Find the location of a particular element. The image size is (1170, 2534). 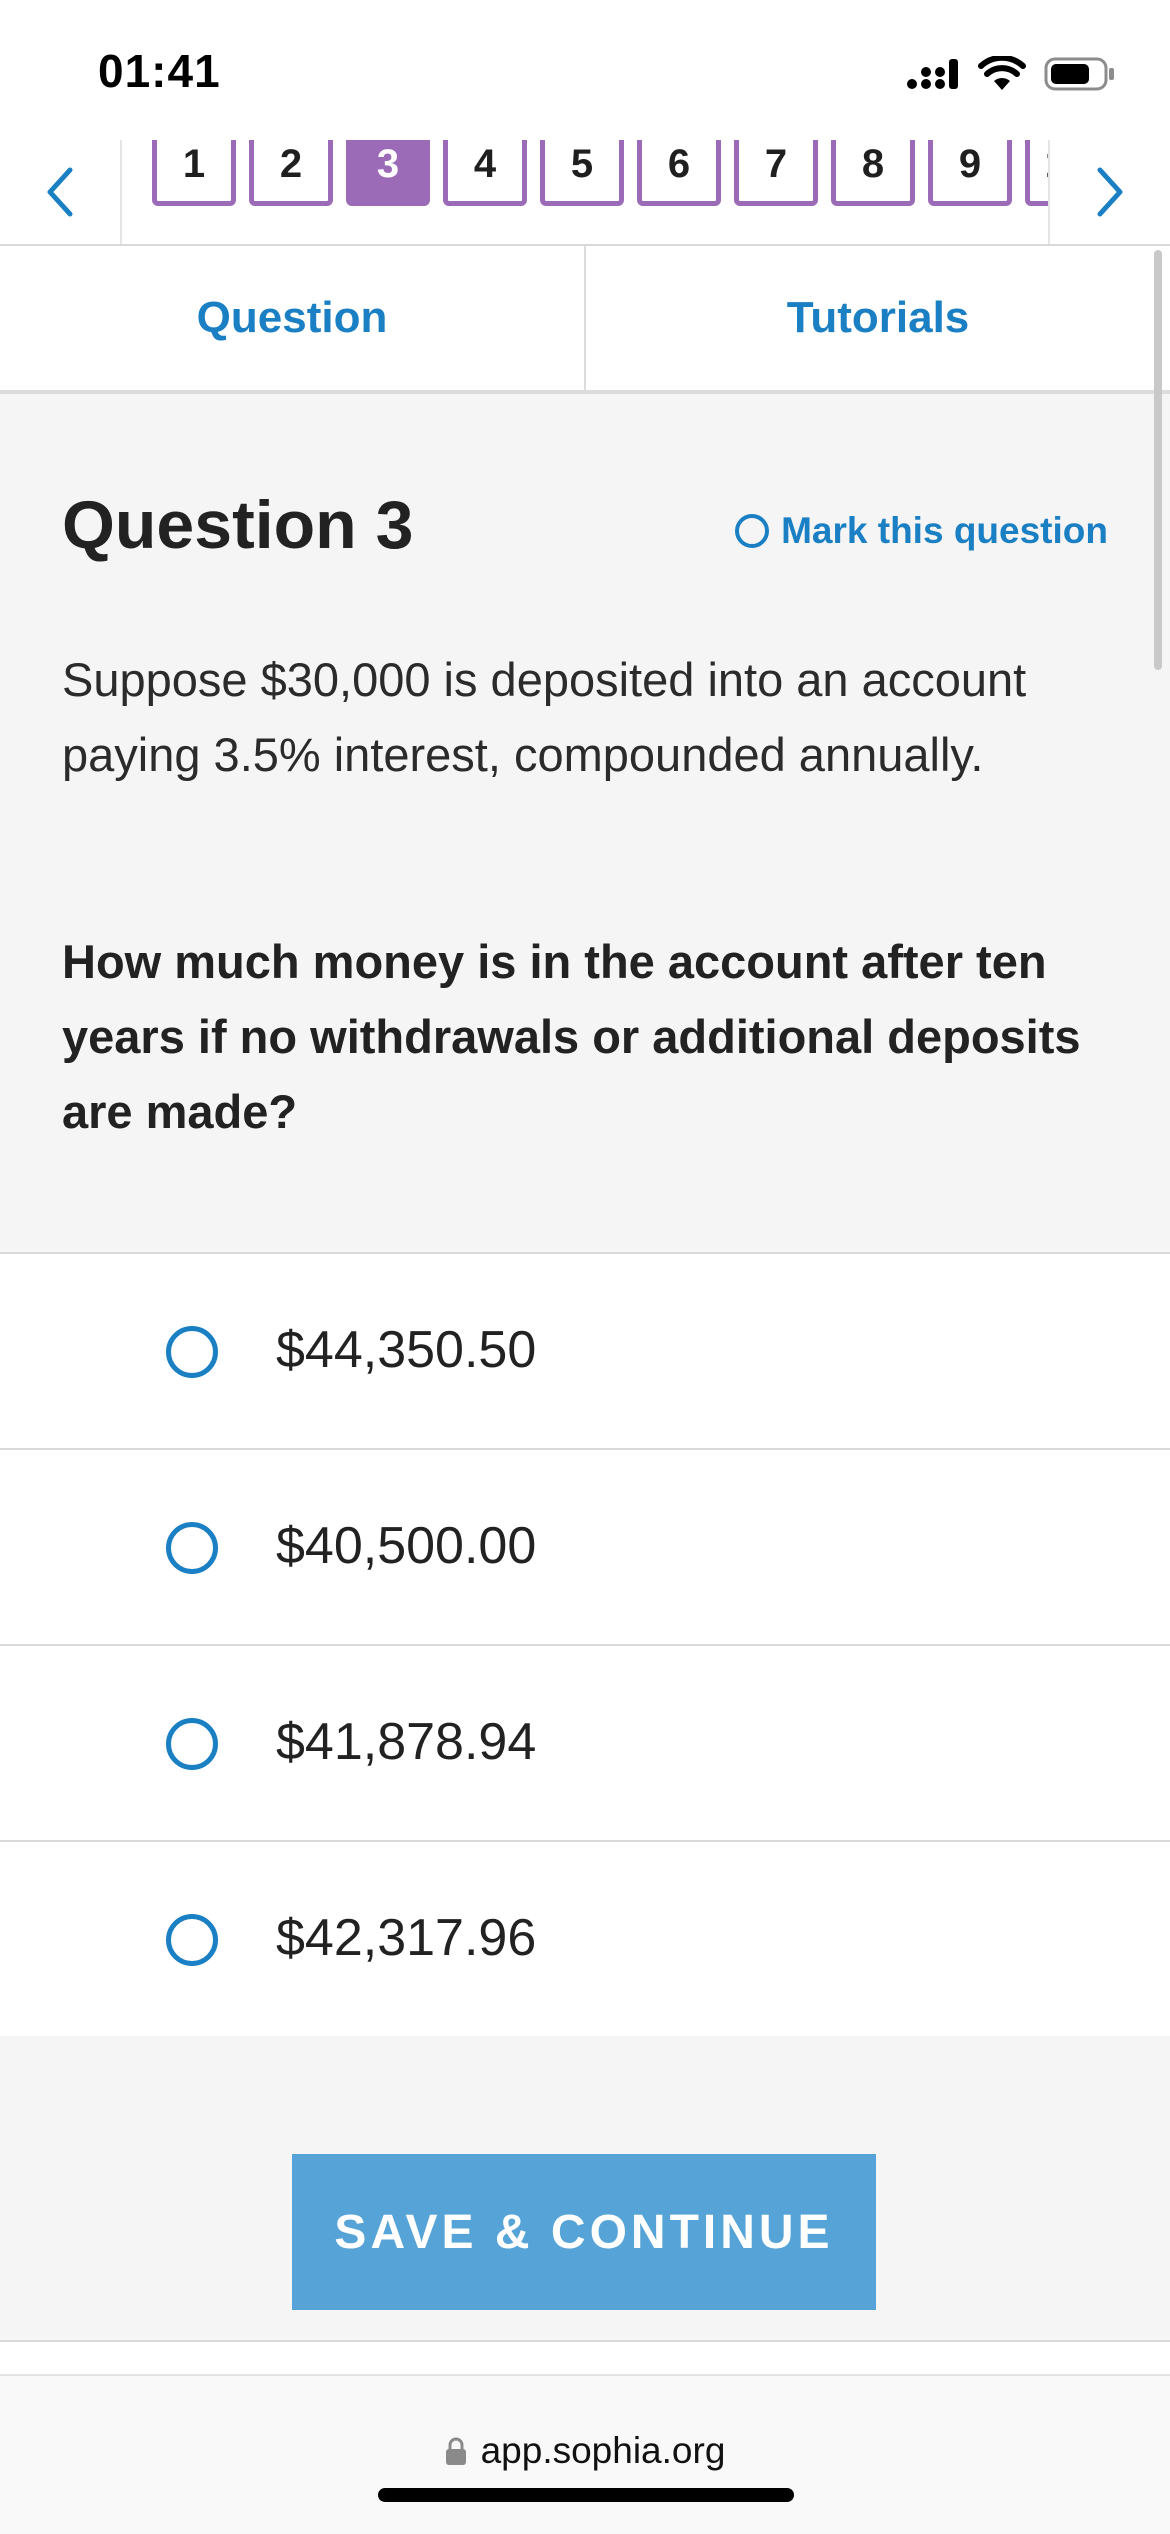

browser-address-bar: app.sophia.org is located at coordinates (585, 2454).